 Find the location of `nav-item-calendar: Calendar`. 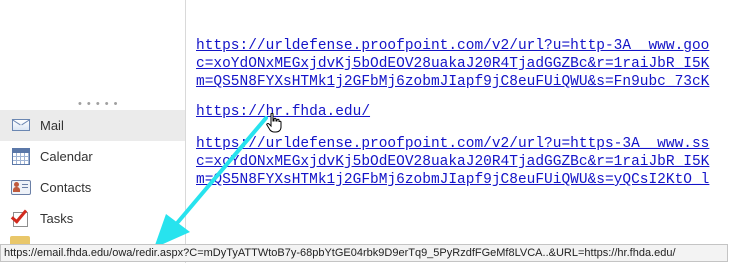

nav-item-calendar: Calendar is located at coordinates (92, 156).